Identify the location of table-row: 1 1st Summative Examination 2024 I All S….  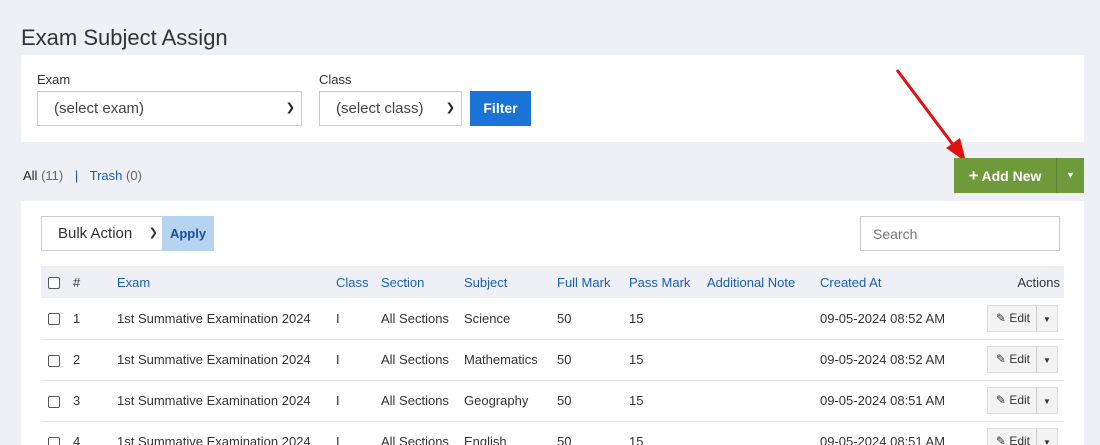
(552, 319).